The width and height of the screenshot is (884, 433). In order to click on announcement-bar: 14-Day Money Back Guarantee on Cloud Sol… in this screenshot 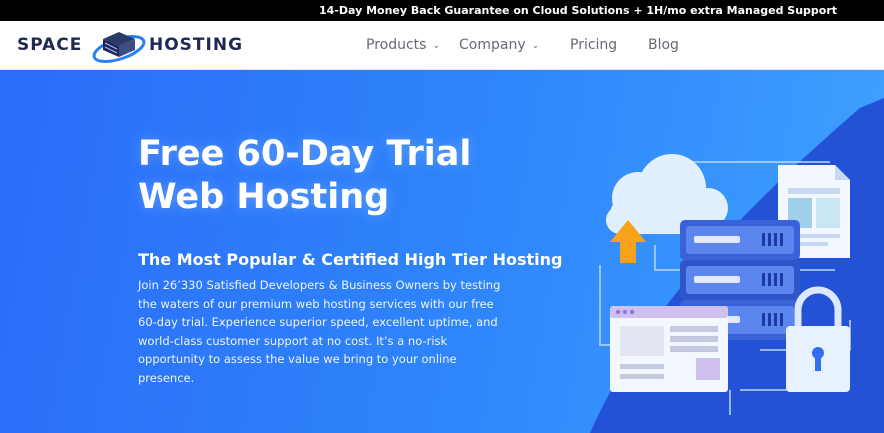, I will do `click(442, 10)`.